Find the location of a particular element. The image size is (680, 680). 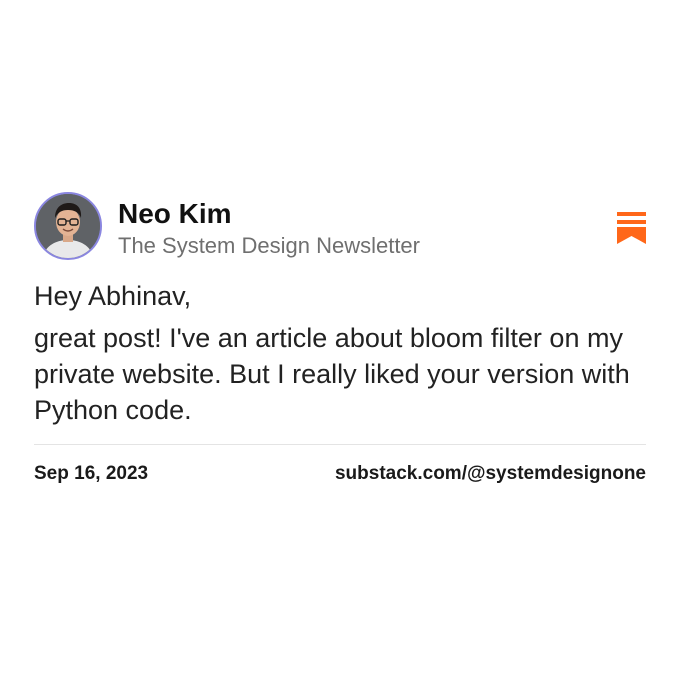

substack-logo-icon-svg is located at coordinates (631, 228).